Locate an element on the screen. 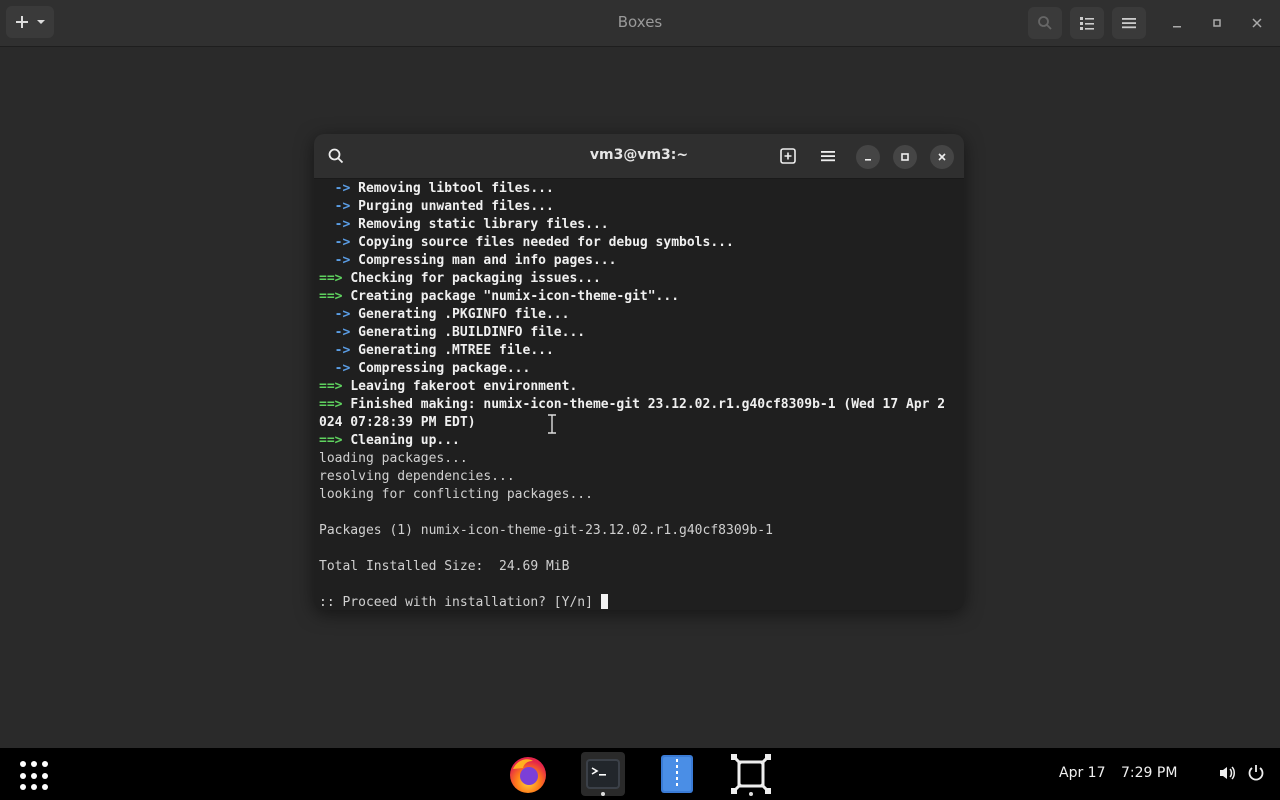 The height and width of the screenshot is (800, 1280). text-cursor-icon is located at coordinates (552, 424).